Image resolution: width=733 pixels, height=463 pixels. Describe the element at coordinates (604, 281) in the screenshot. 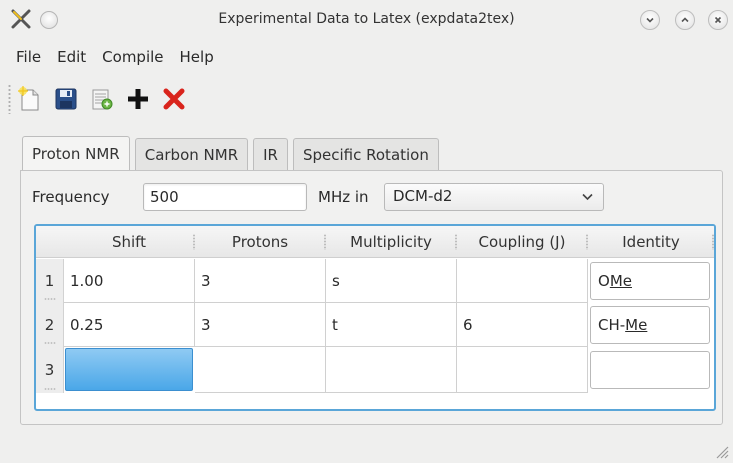

I see `identity-prefix: O` at that location.